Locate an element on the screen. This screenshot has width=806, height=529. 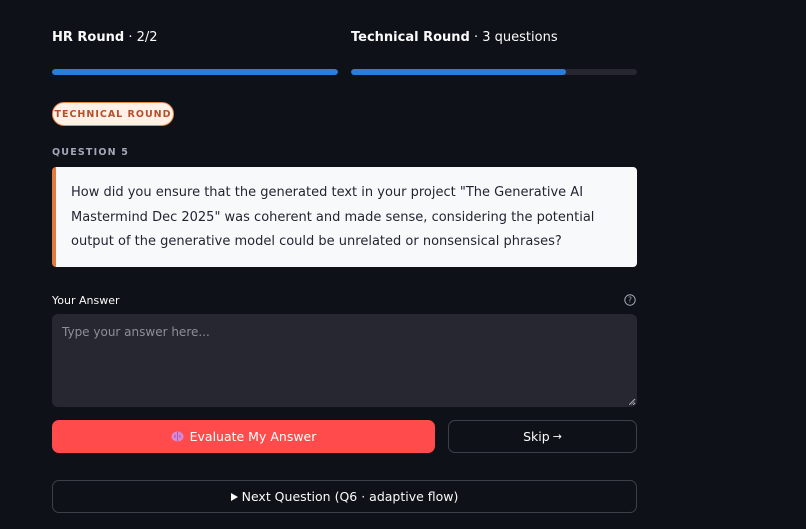
technical-round-progress-bar is located at coordinates (494, 72).